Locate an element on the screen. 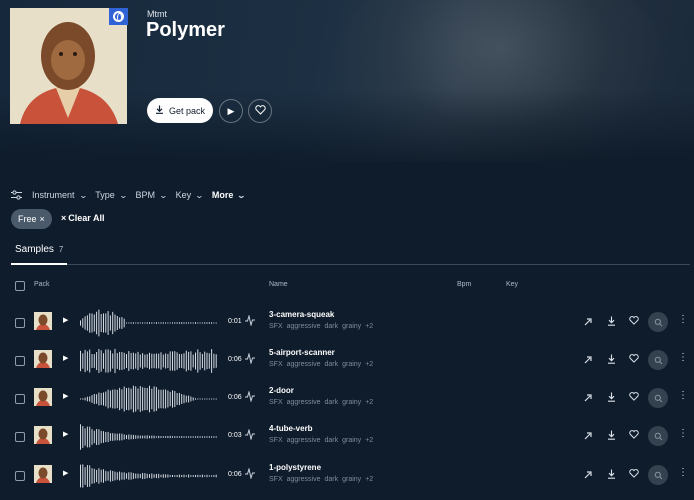  filter-type: Type ⌄ is located at coordinates (111, 195).